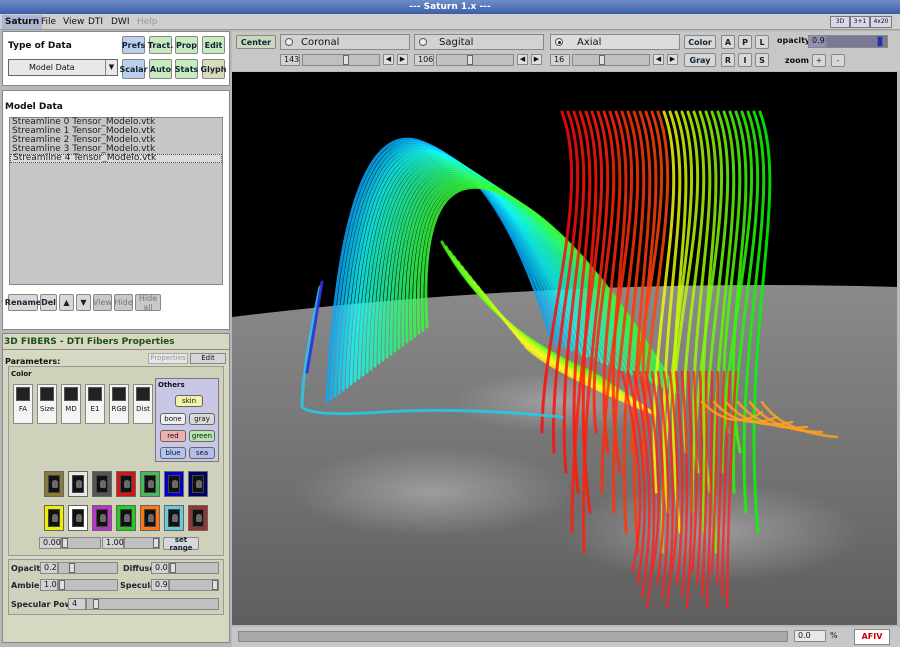 Image resolution: width=900 pixels, height=647 pixels. What do you see at coordinates (152, 604) in the screenshot?
I see `specular-power-slider` at bounding box center [152, 604].